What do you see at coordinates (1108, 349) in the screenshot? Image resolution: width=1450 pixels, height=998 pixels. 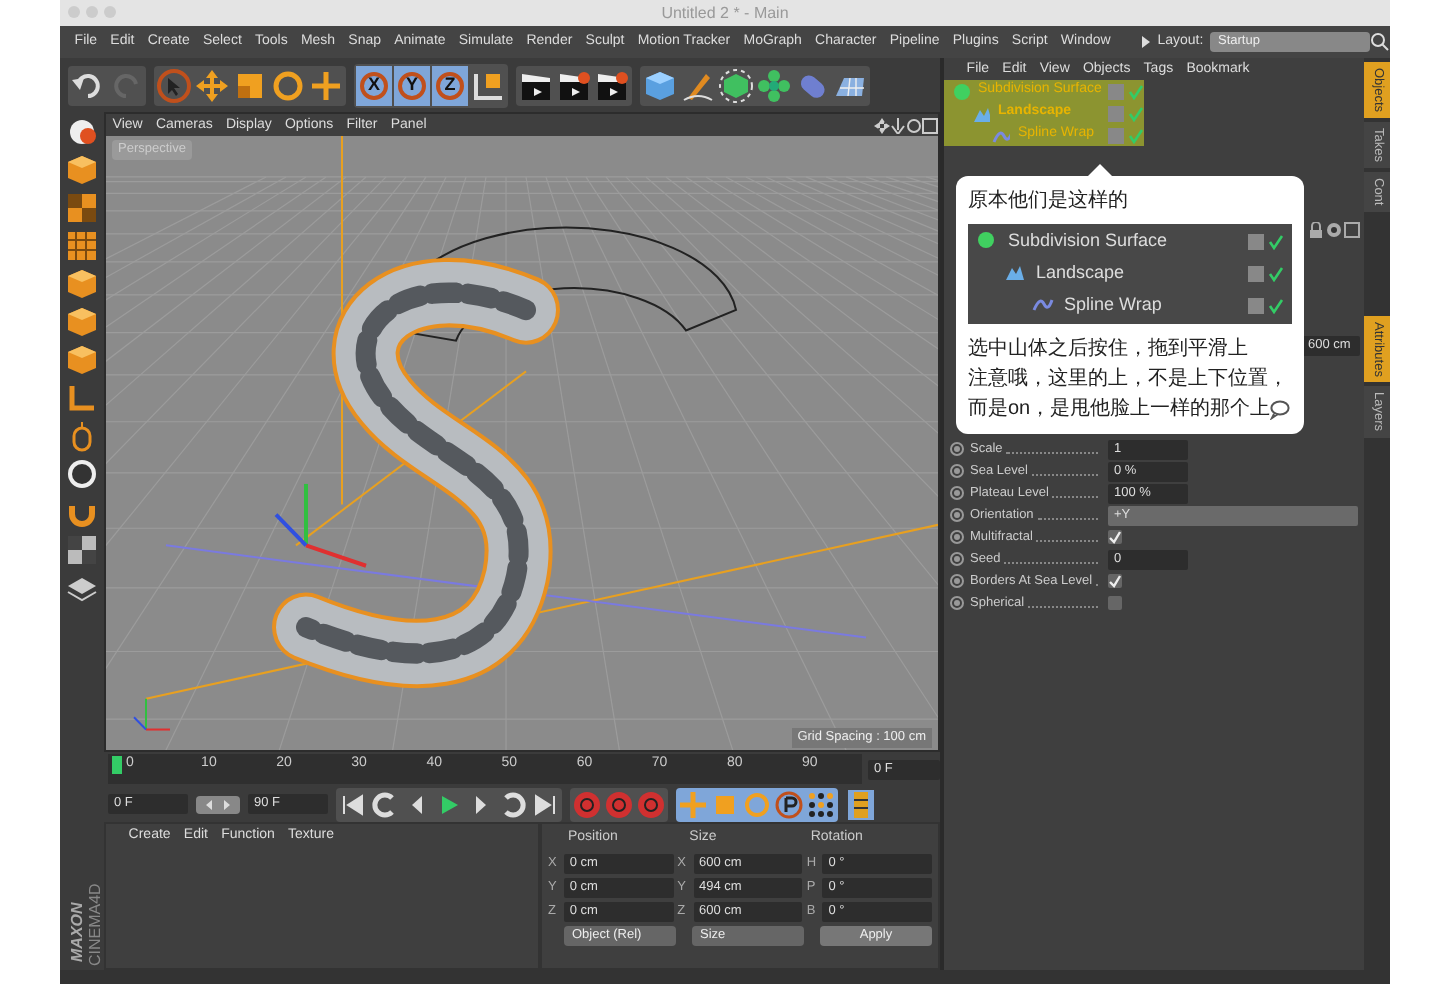 I see `note-text: 选中山体之后按住，拖到平滑上` at bounding box center [1108, 349].